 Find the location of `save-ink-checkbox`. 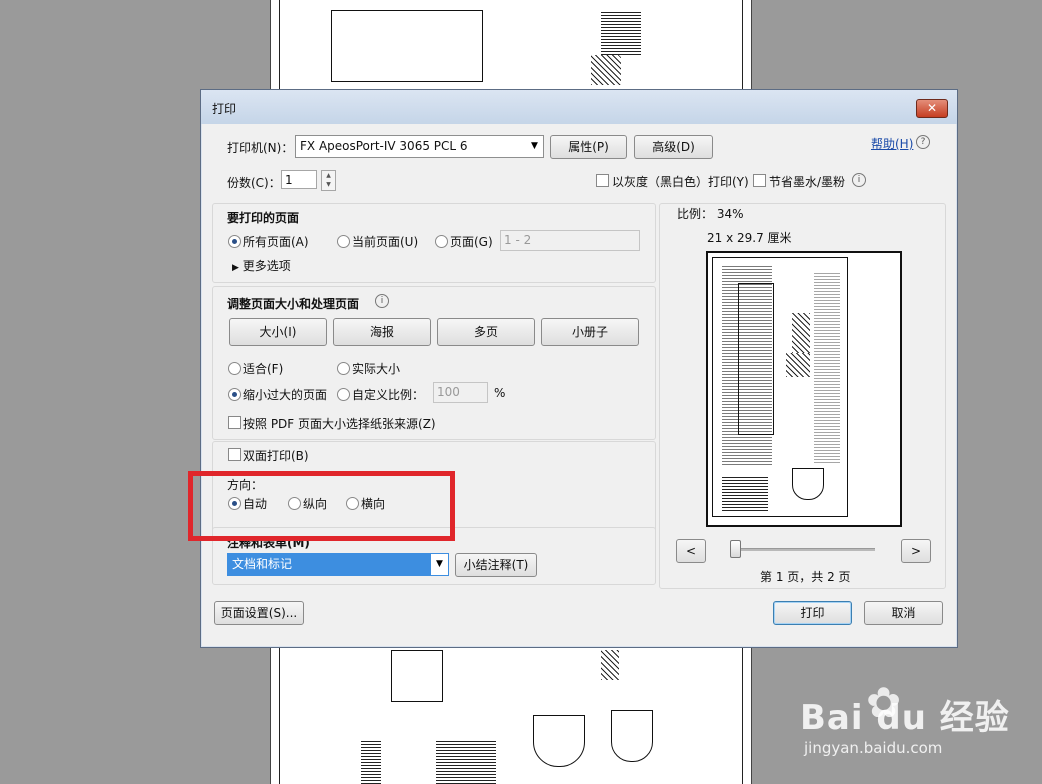

save-ink-checkbox is located at coordinates (759, 180).